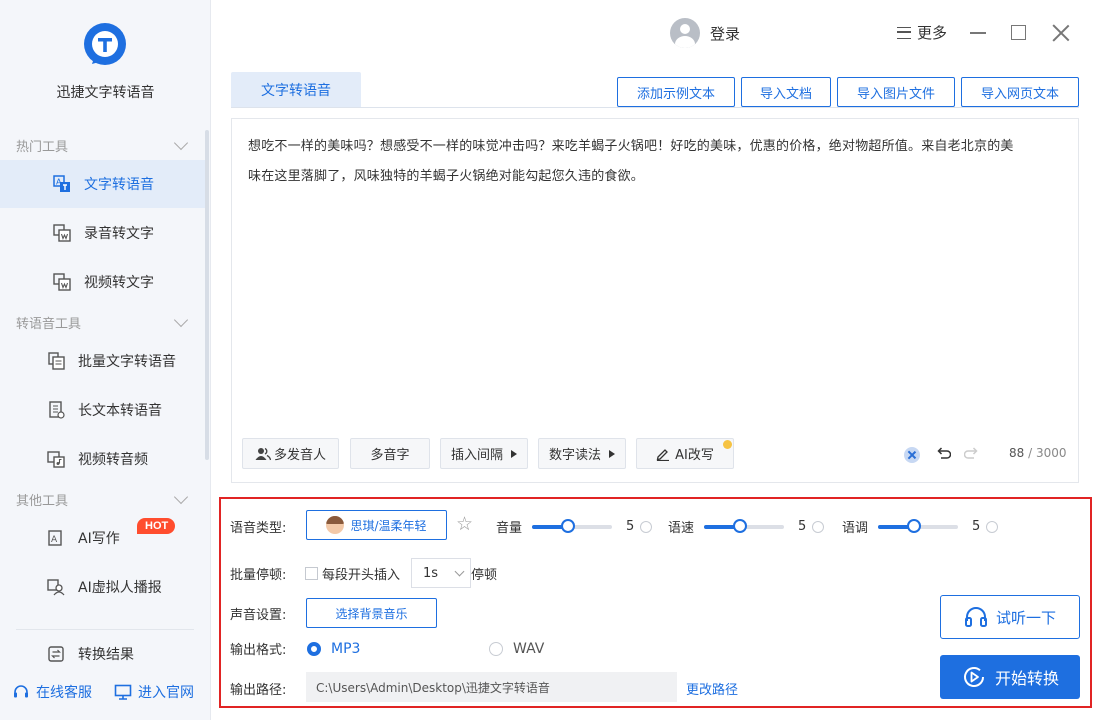  I want to click on group-speech-tools: 转语音工具, so click(104, 322).